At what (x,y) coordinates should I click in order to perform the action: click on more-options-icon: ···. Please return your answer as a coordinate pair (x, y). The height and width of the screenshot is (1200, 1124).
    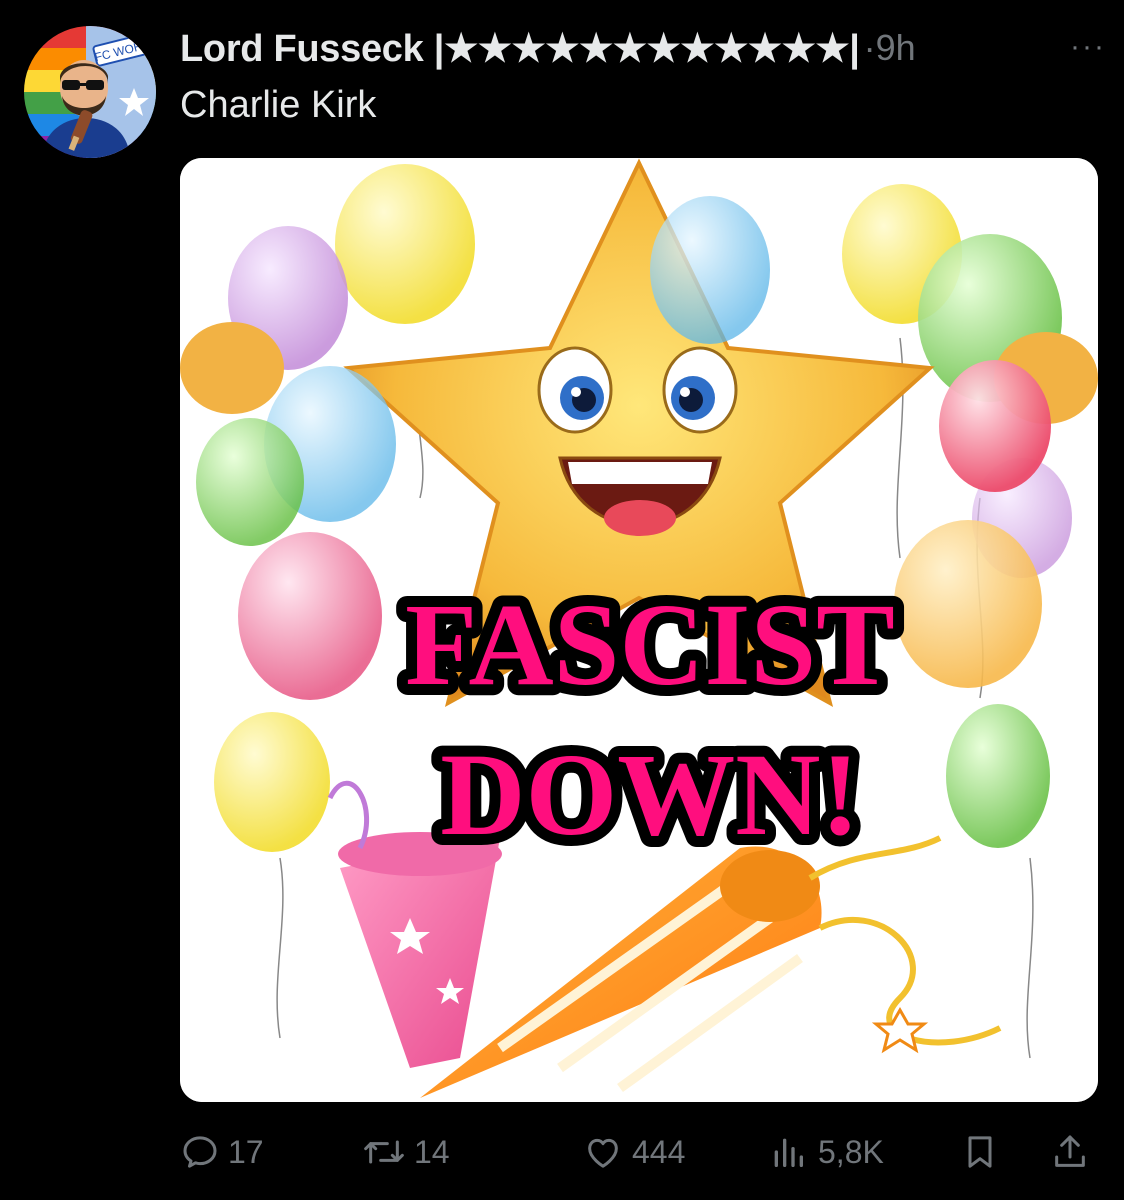
    Looking at the image, I should click on (1088, 47).